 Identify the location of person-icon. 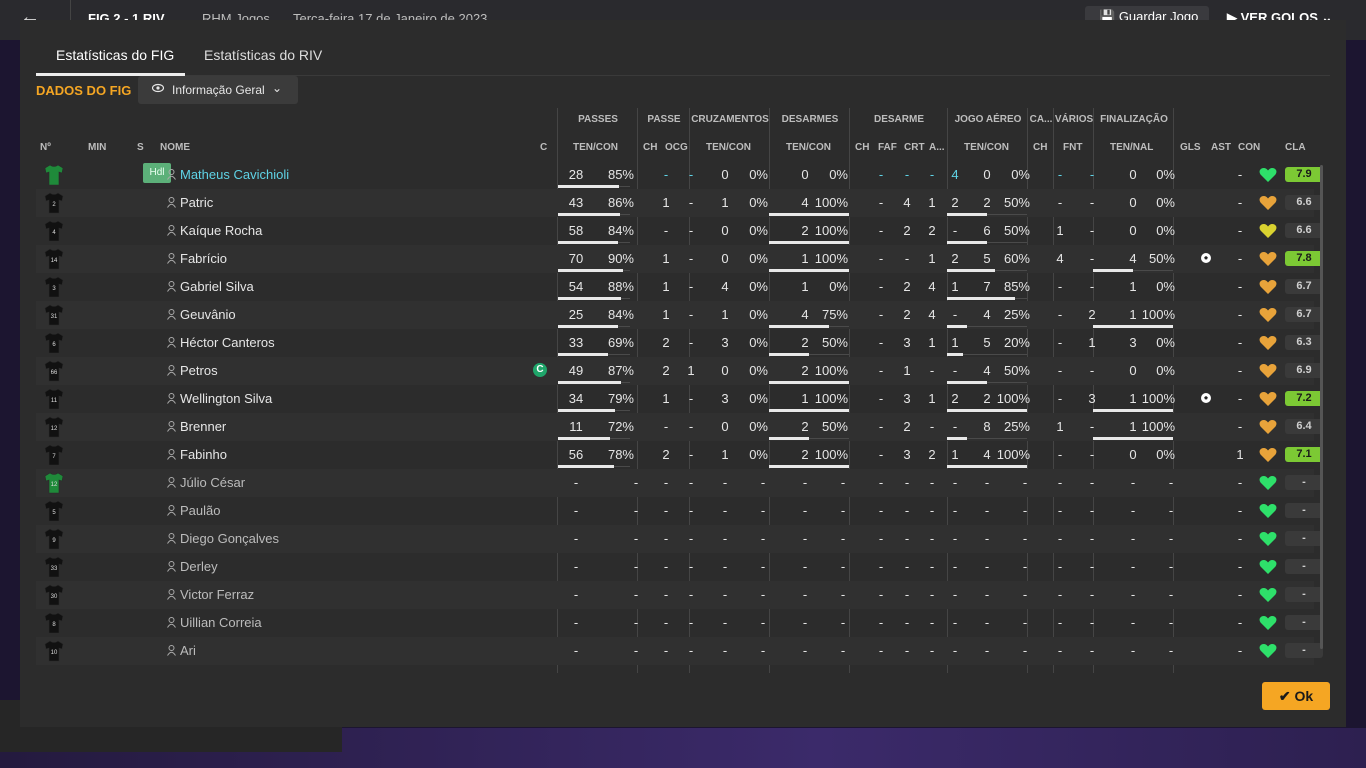
(171, 258).